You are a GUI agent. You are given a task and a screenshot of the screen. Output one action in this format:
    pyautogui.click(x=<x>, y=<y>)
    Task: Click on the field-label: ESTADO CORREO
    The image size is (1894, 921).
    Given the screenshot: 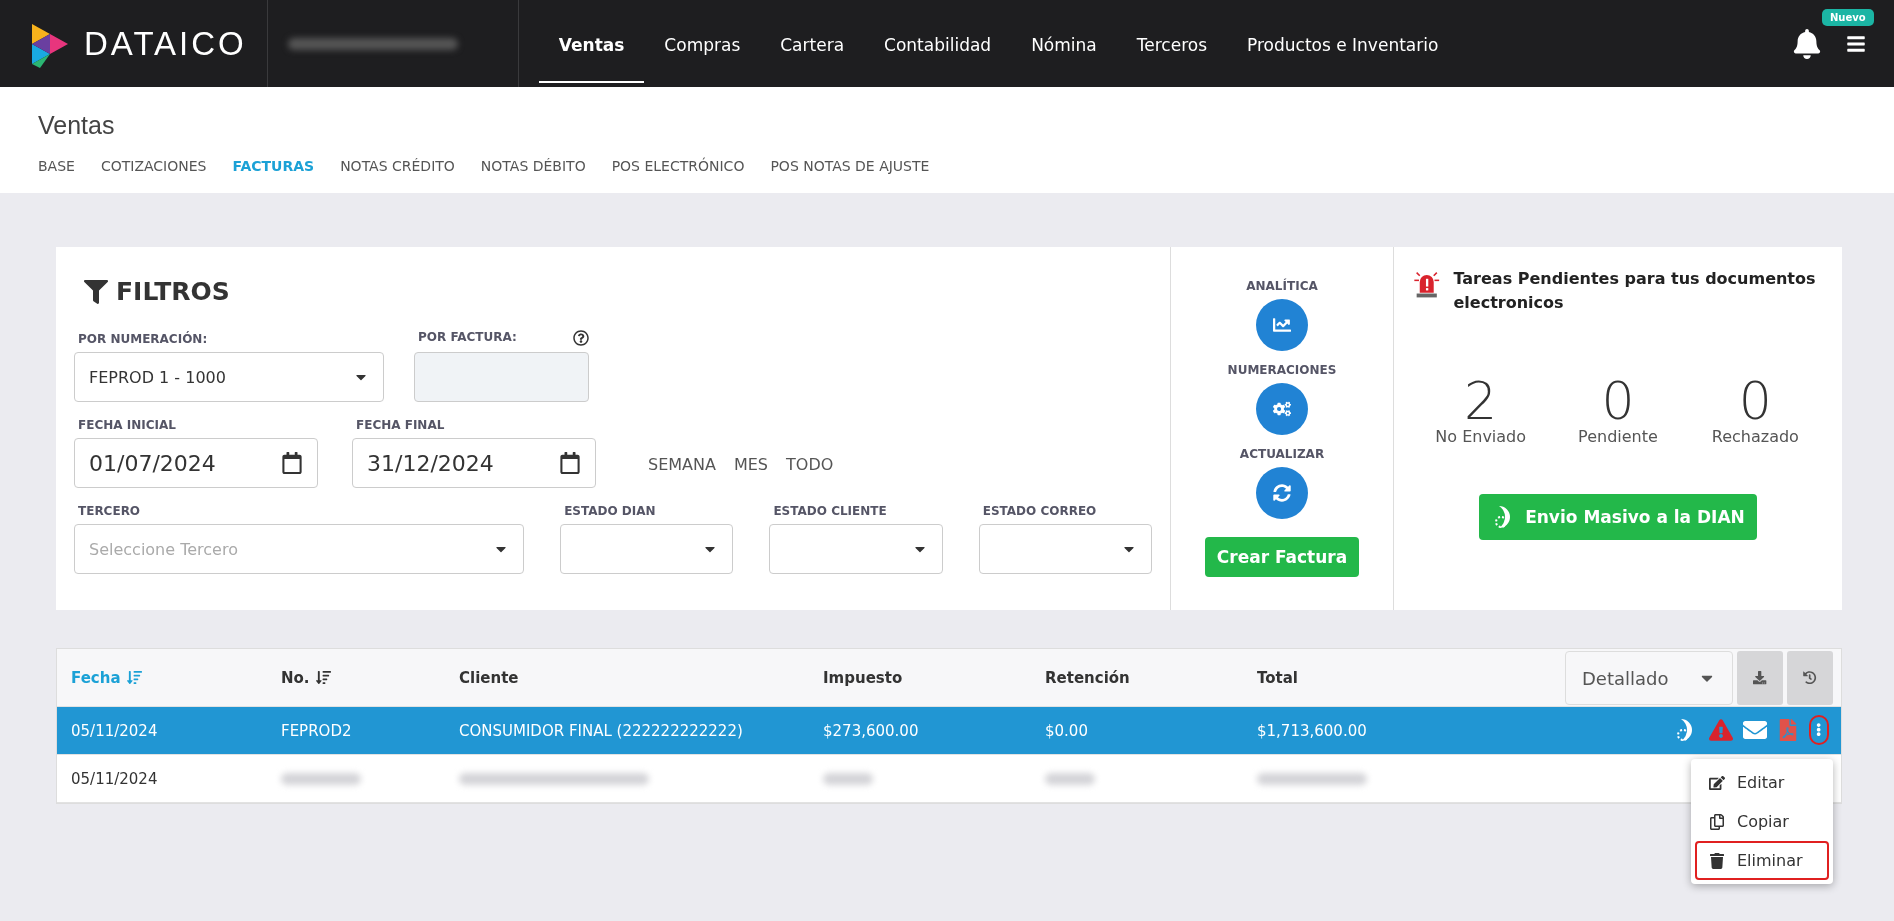 What is the action you would take?
    pyautogui.click(x=1040, y=511)
    